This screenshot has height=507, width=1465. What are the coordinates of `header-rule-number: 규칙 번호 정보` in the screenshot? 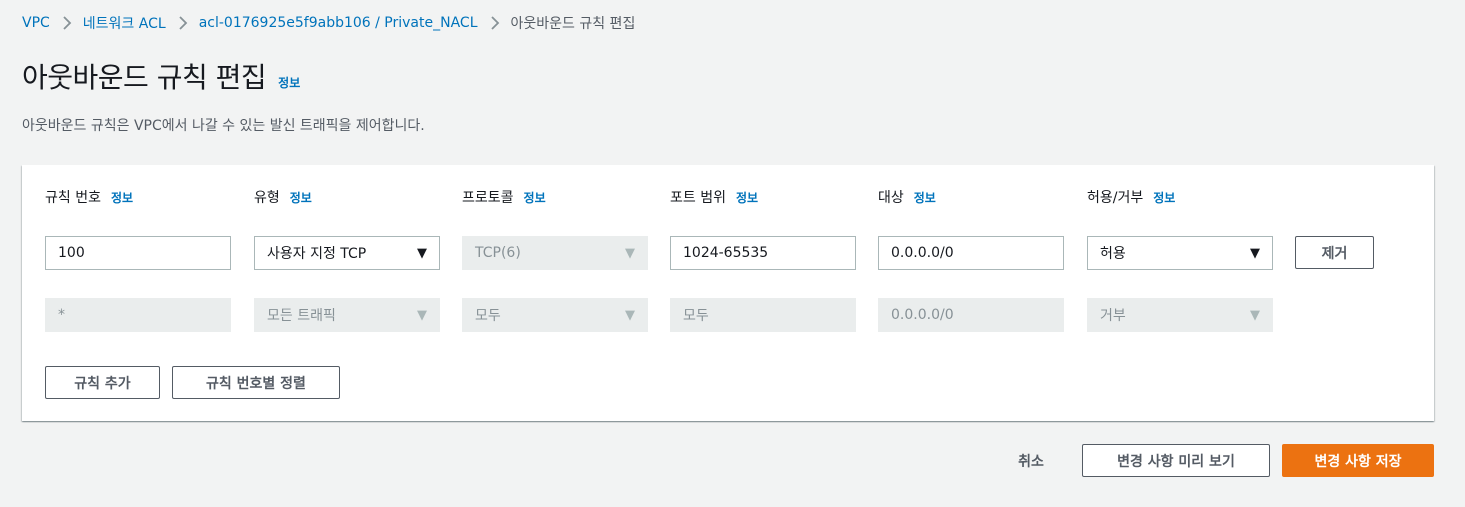 It's located at (89, 197).